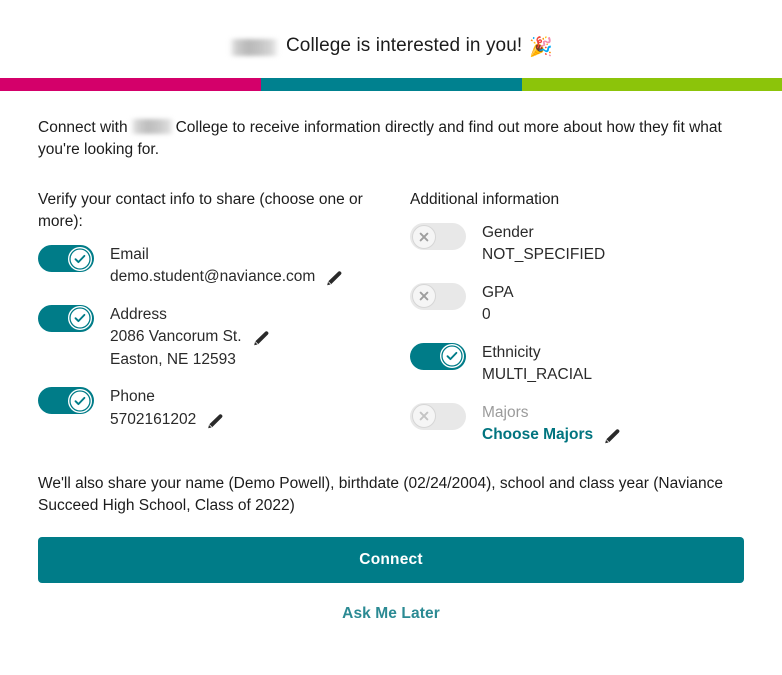 The image size is (782, 675). I want to click on ask-me-later-link: Ask Me Later, so click(391, 613).